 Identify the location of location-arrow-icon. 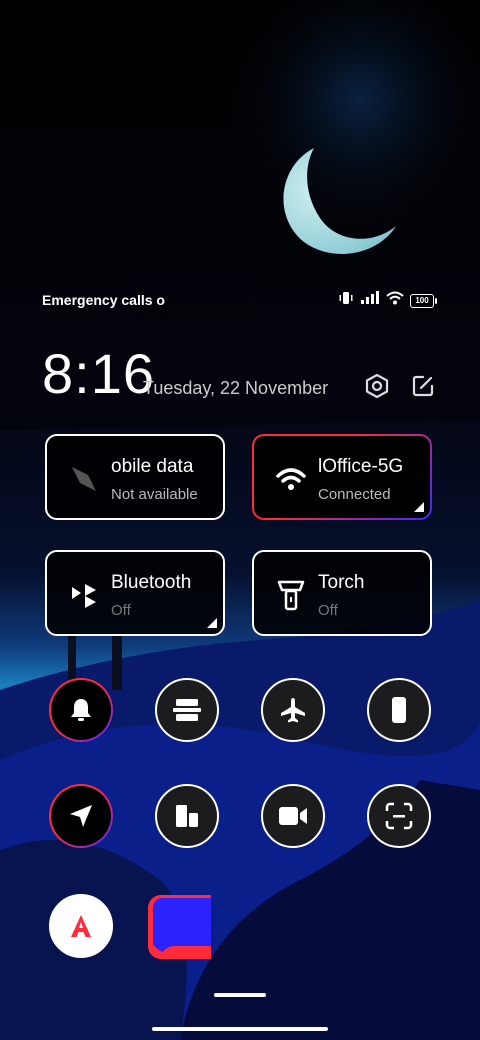
(81, 816).